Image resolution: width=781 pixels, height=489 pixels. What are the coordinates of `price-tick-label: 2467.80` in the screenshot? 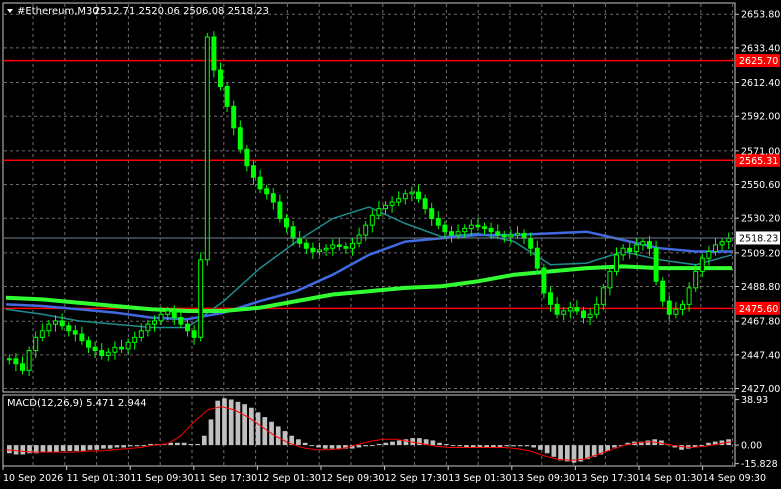 It's located at (760, 322).